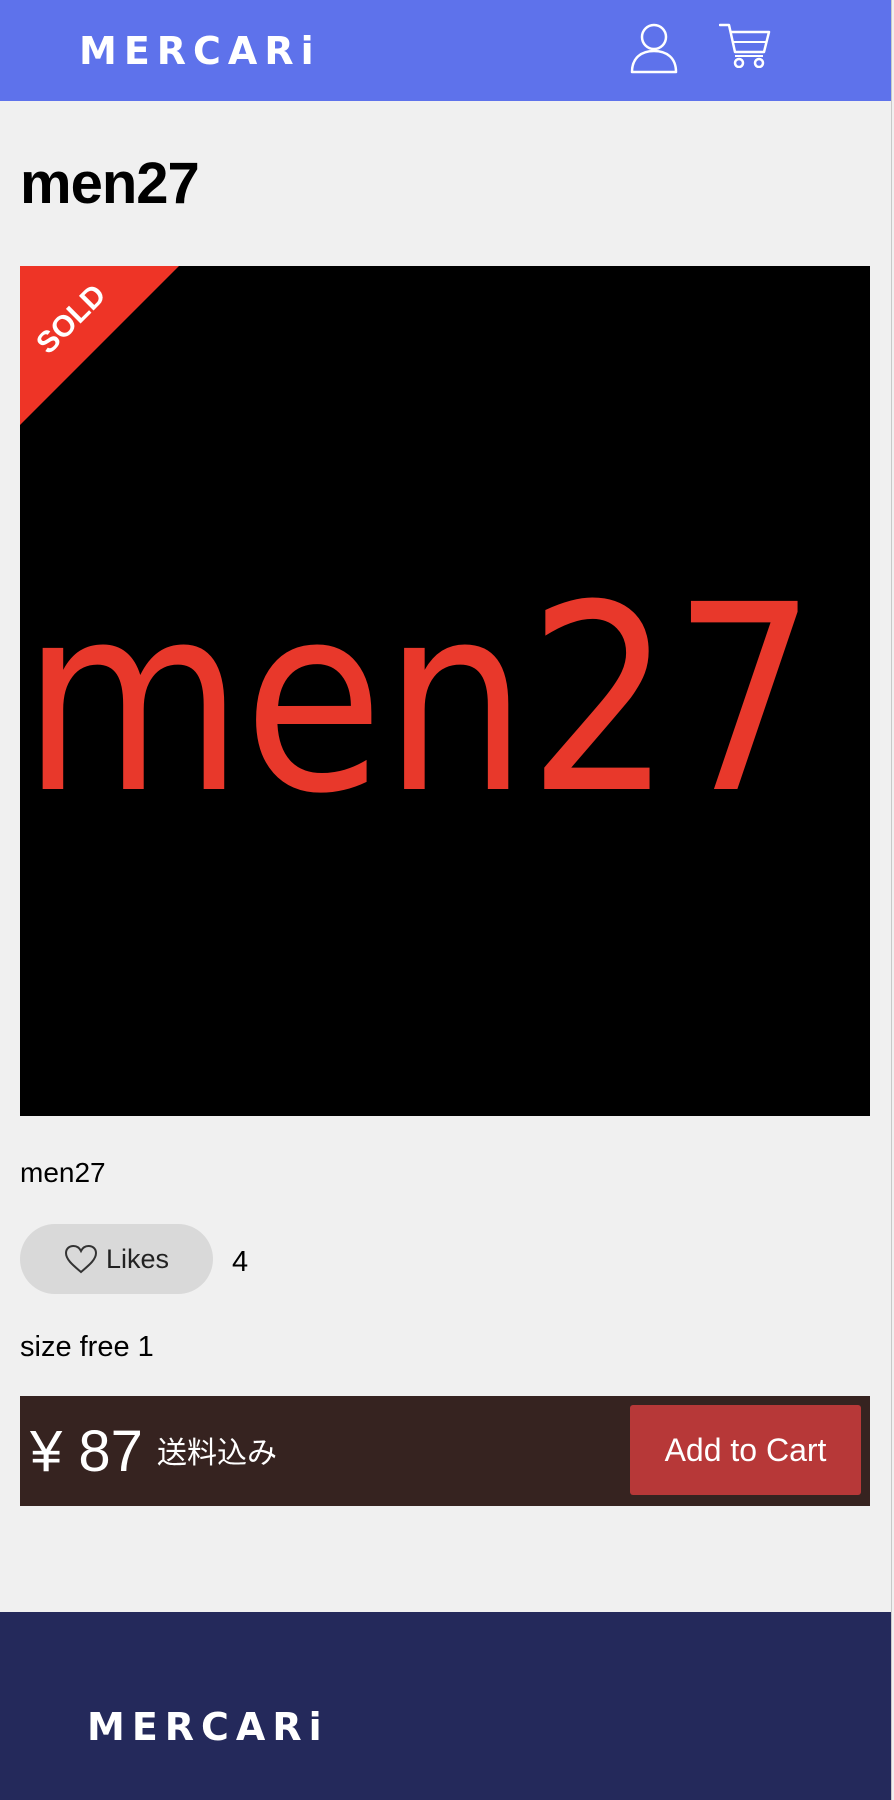  What do you see at coordinates (80, 1259) in the screenshot?
I see `heart-icon` at bounding box center [80, 1259].